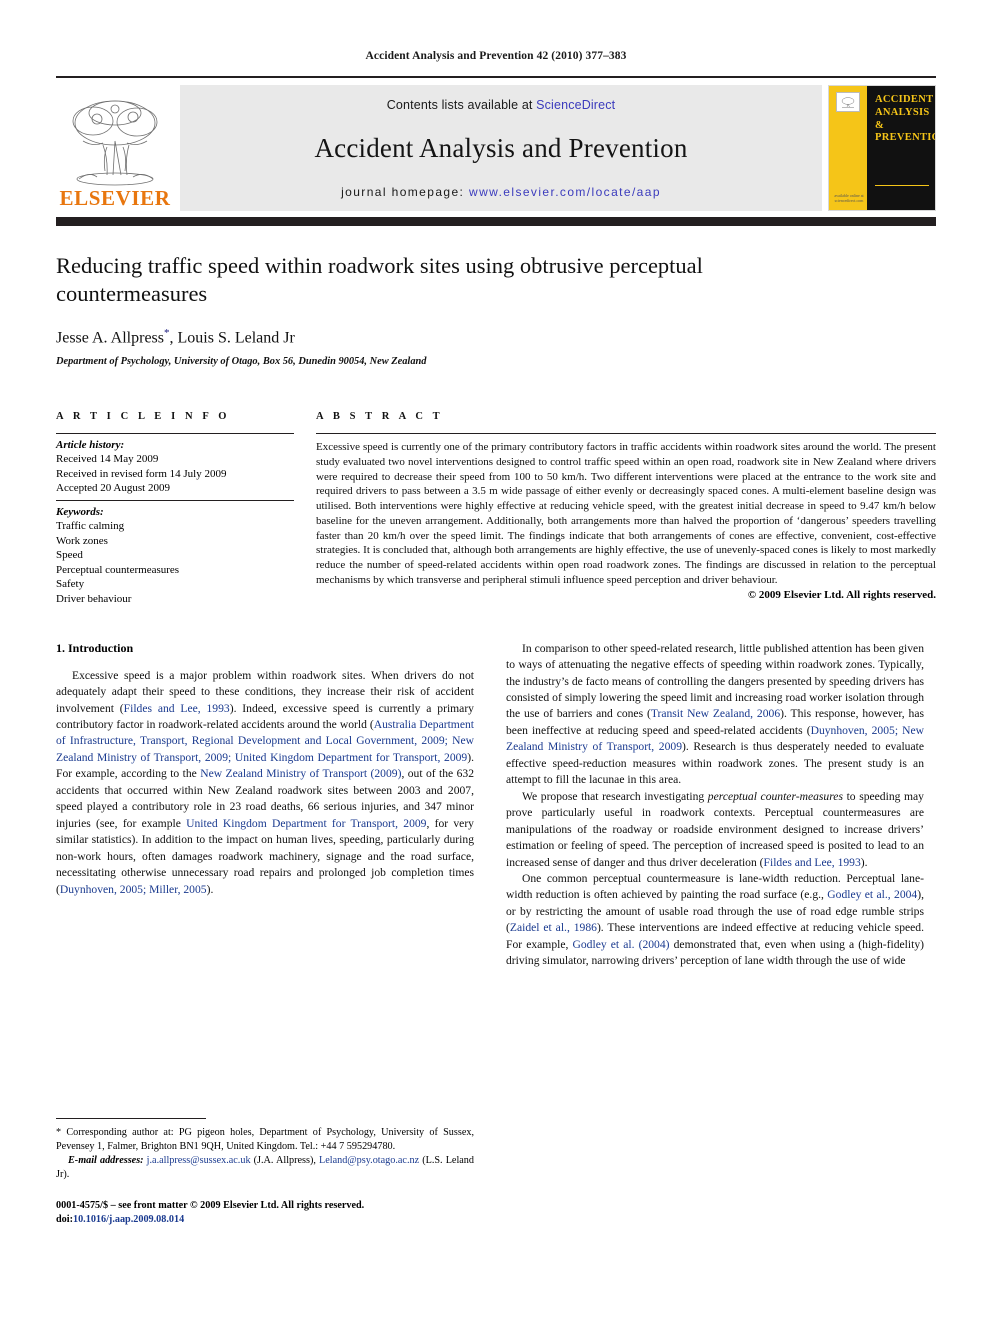  Describe the element at coordinates (565, 192) in the screenshot. I see `journal-homepage-link: www.elsevier.com/locate/aap` at that location.